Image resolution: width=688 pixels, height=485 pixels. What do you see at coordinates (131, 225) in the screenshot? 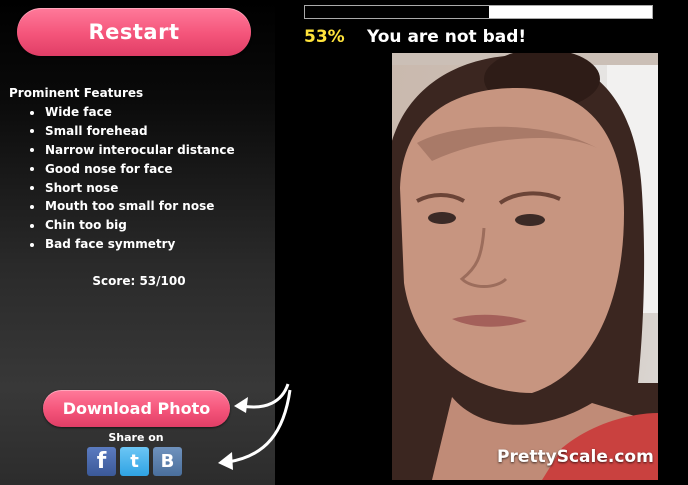
I see `feature-item: Chin too big` at bounding box center [131, 225].